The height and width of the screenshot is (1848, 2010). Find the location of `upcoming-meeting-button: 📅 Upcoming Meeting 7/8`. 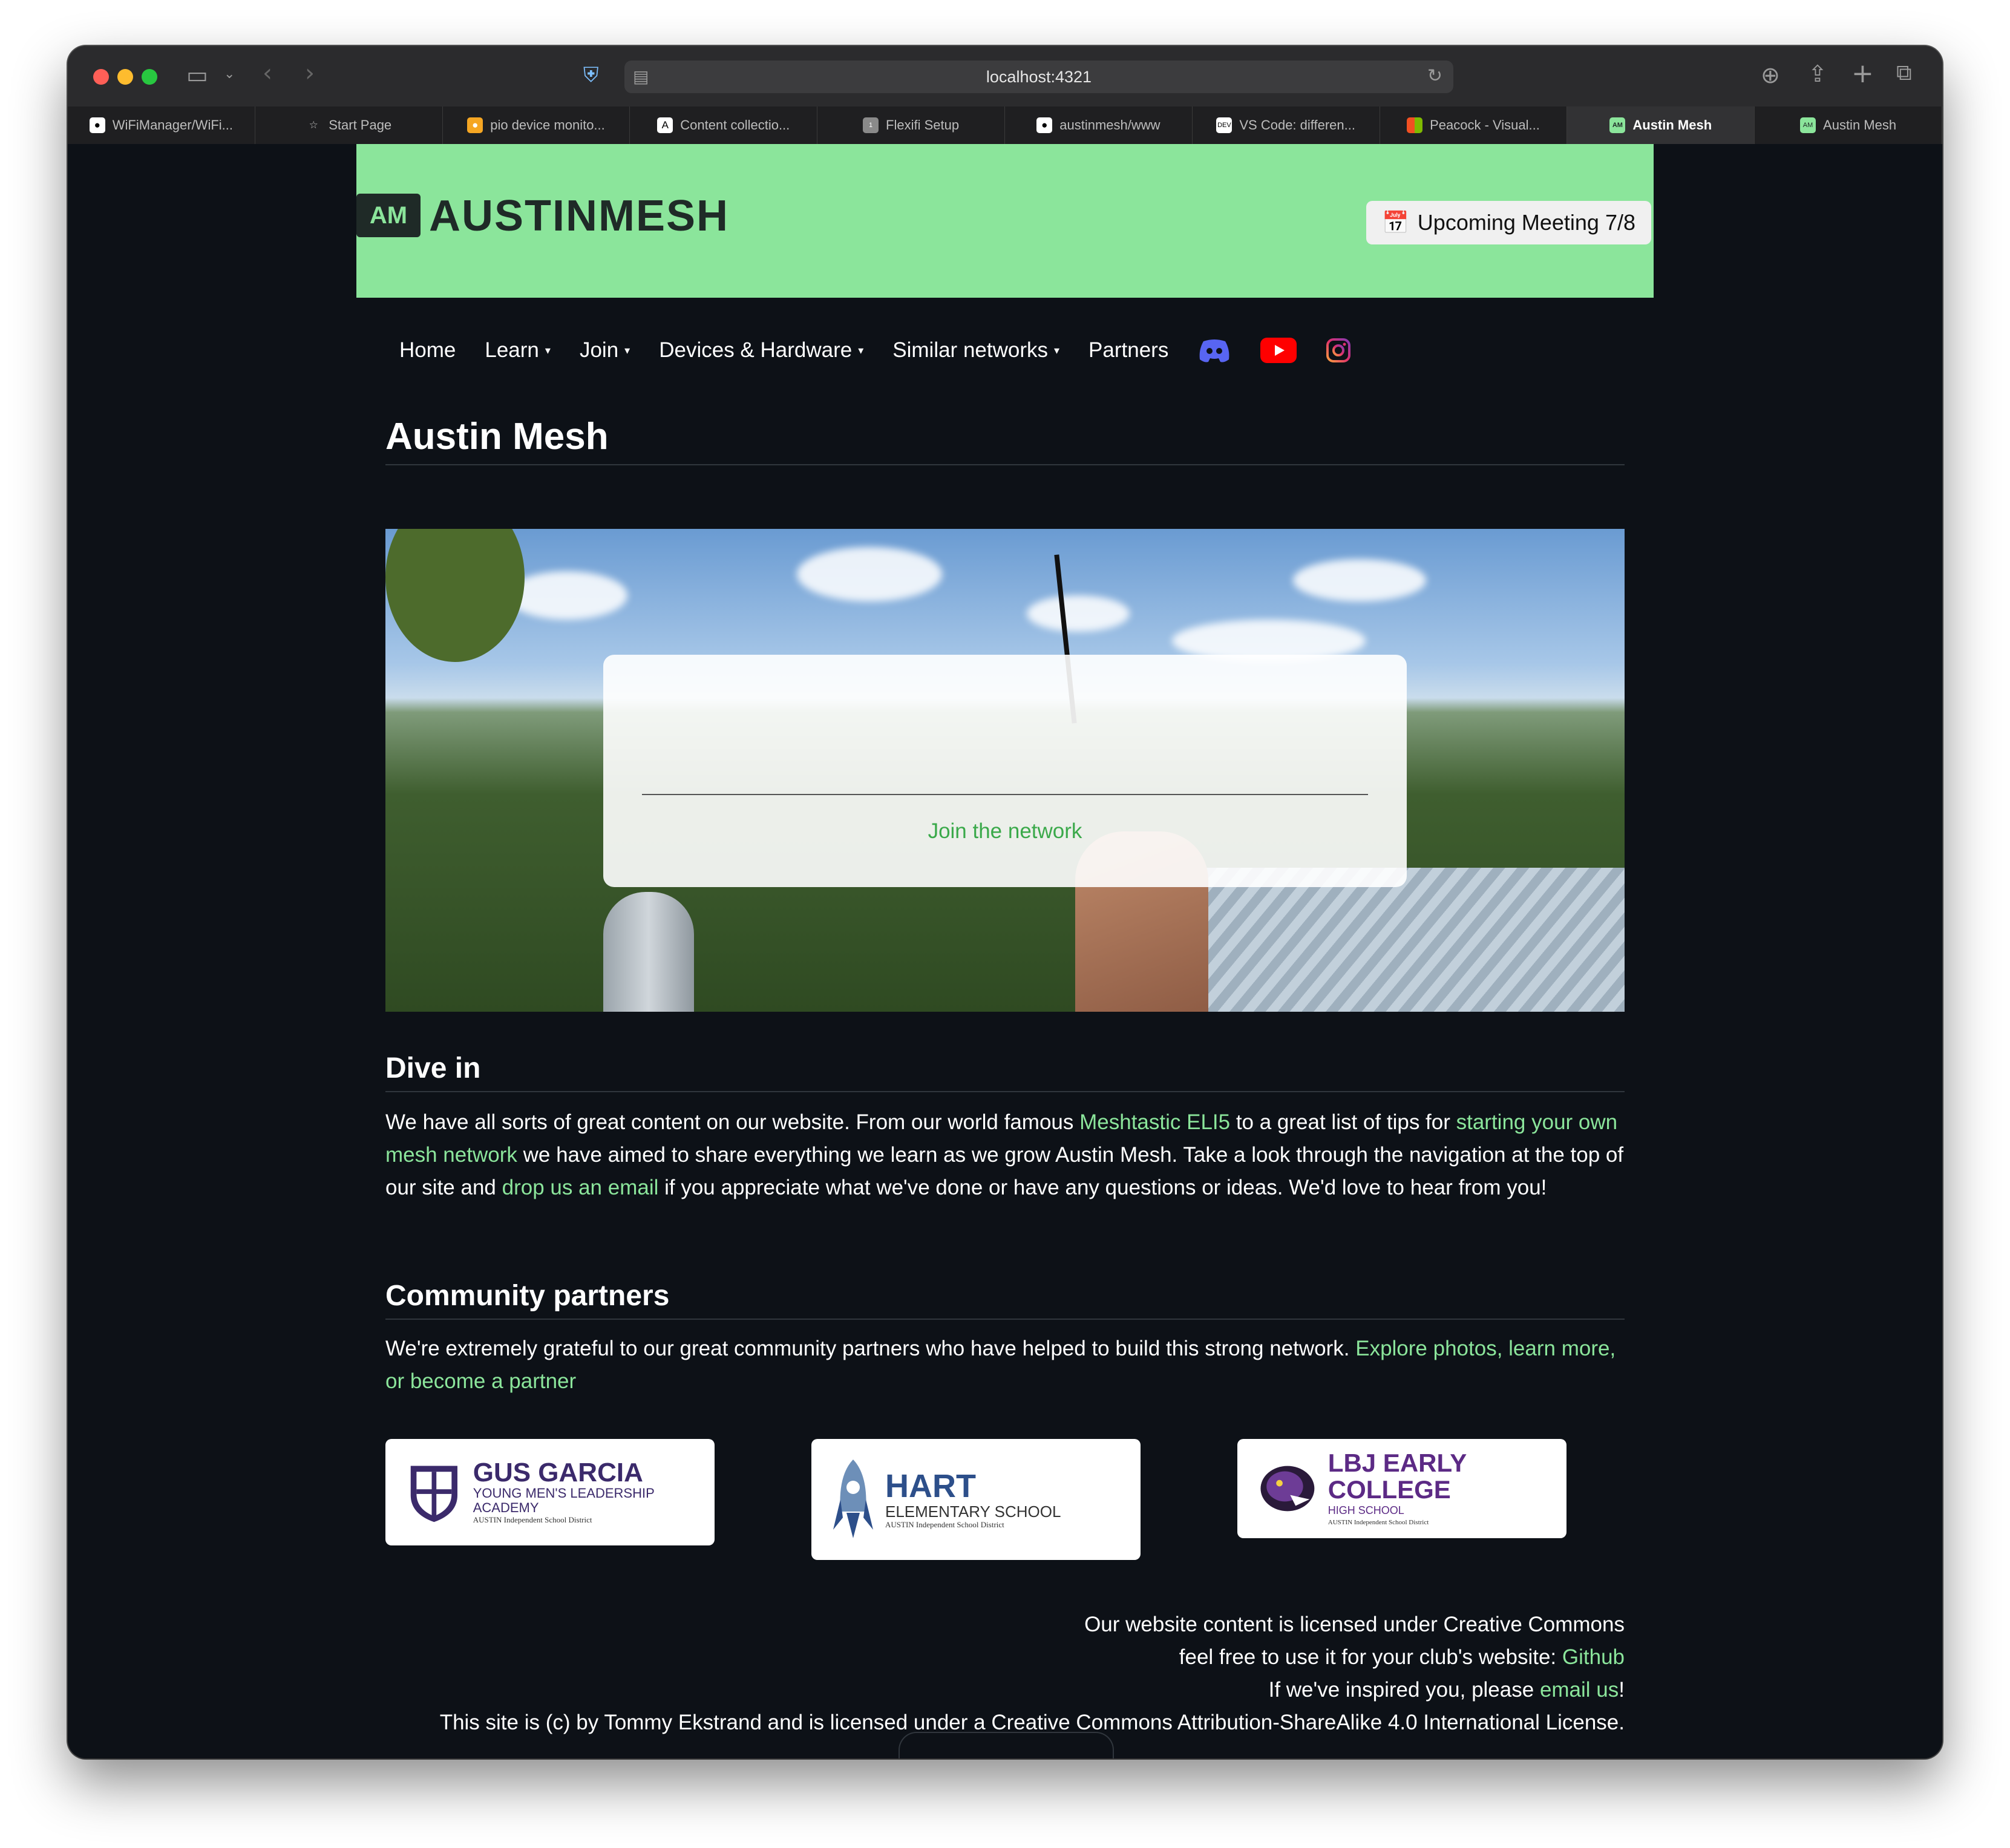

upcoming-meeting-button: 📅 Upcoming Meeting 7/8 is located at coordinates (1509, 223).